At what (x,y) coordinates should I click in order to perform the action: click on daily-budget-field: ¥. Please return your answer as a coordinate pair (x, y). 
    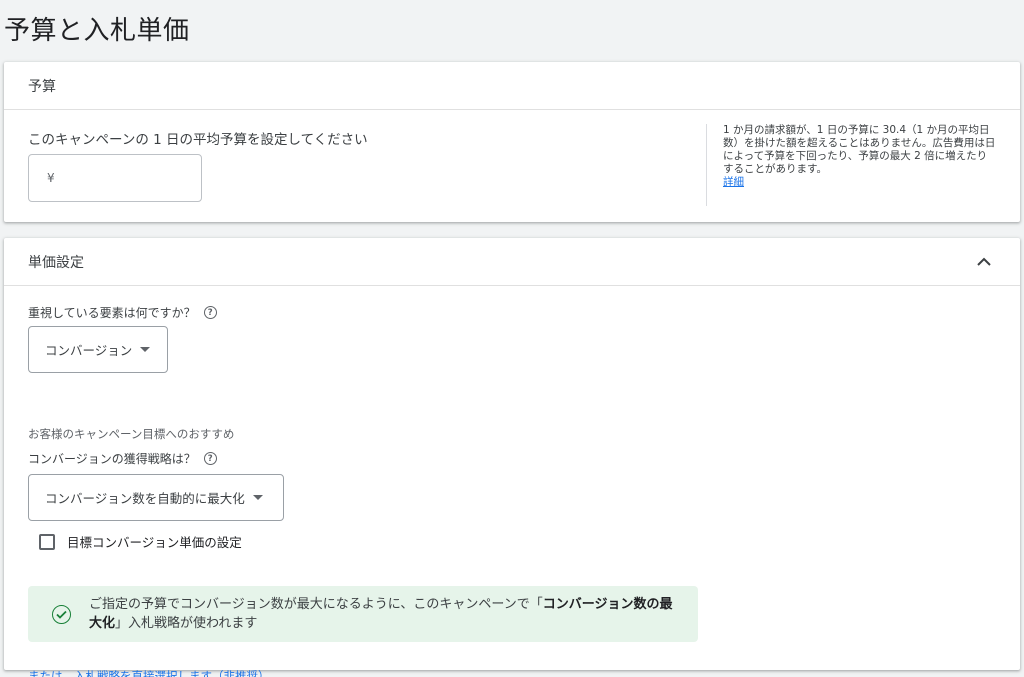
    Looking at the image, I should click on (115, 178).